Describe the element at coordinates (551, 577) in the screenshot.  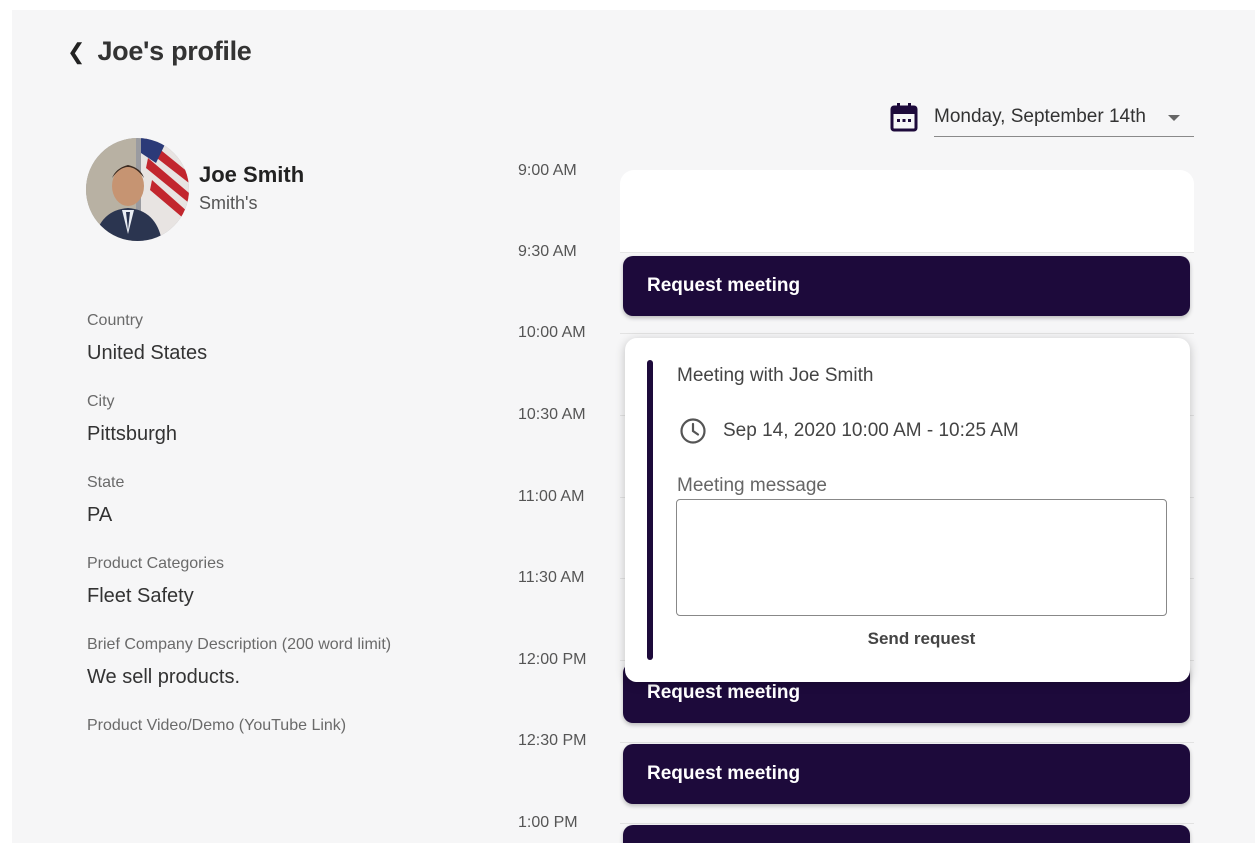
I see `time-label: 11:30 AM` at that location.